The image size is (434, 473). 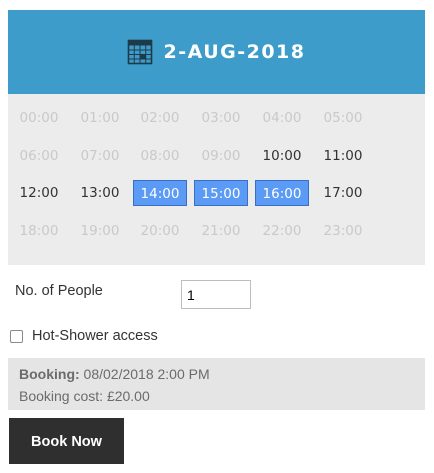 I want to click on time-slot: 05:00, so click(x=343, y=118).